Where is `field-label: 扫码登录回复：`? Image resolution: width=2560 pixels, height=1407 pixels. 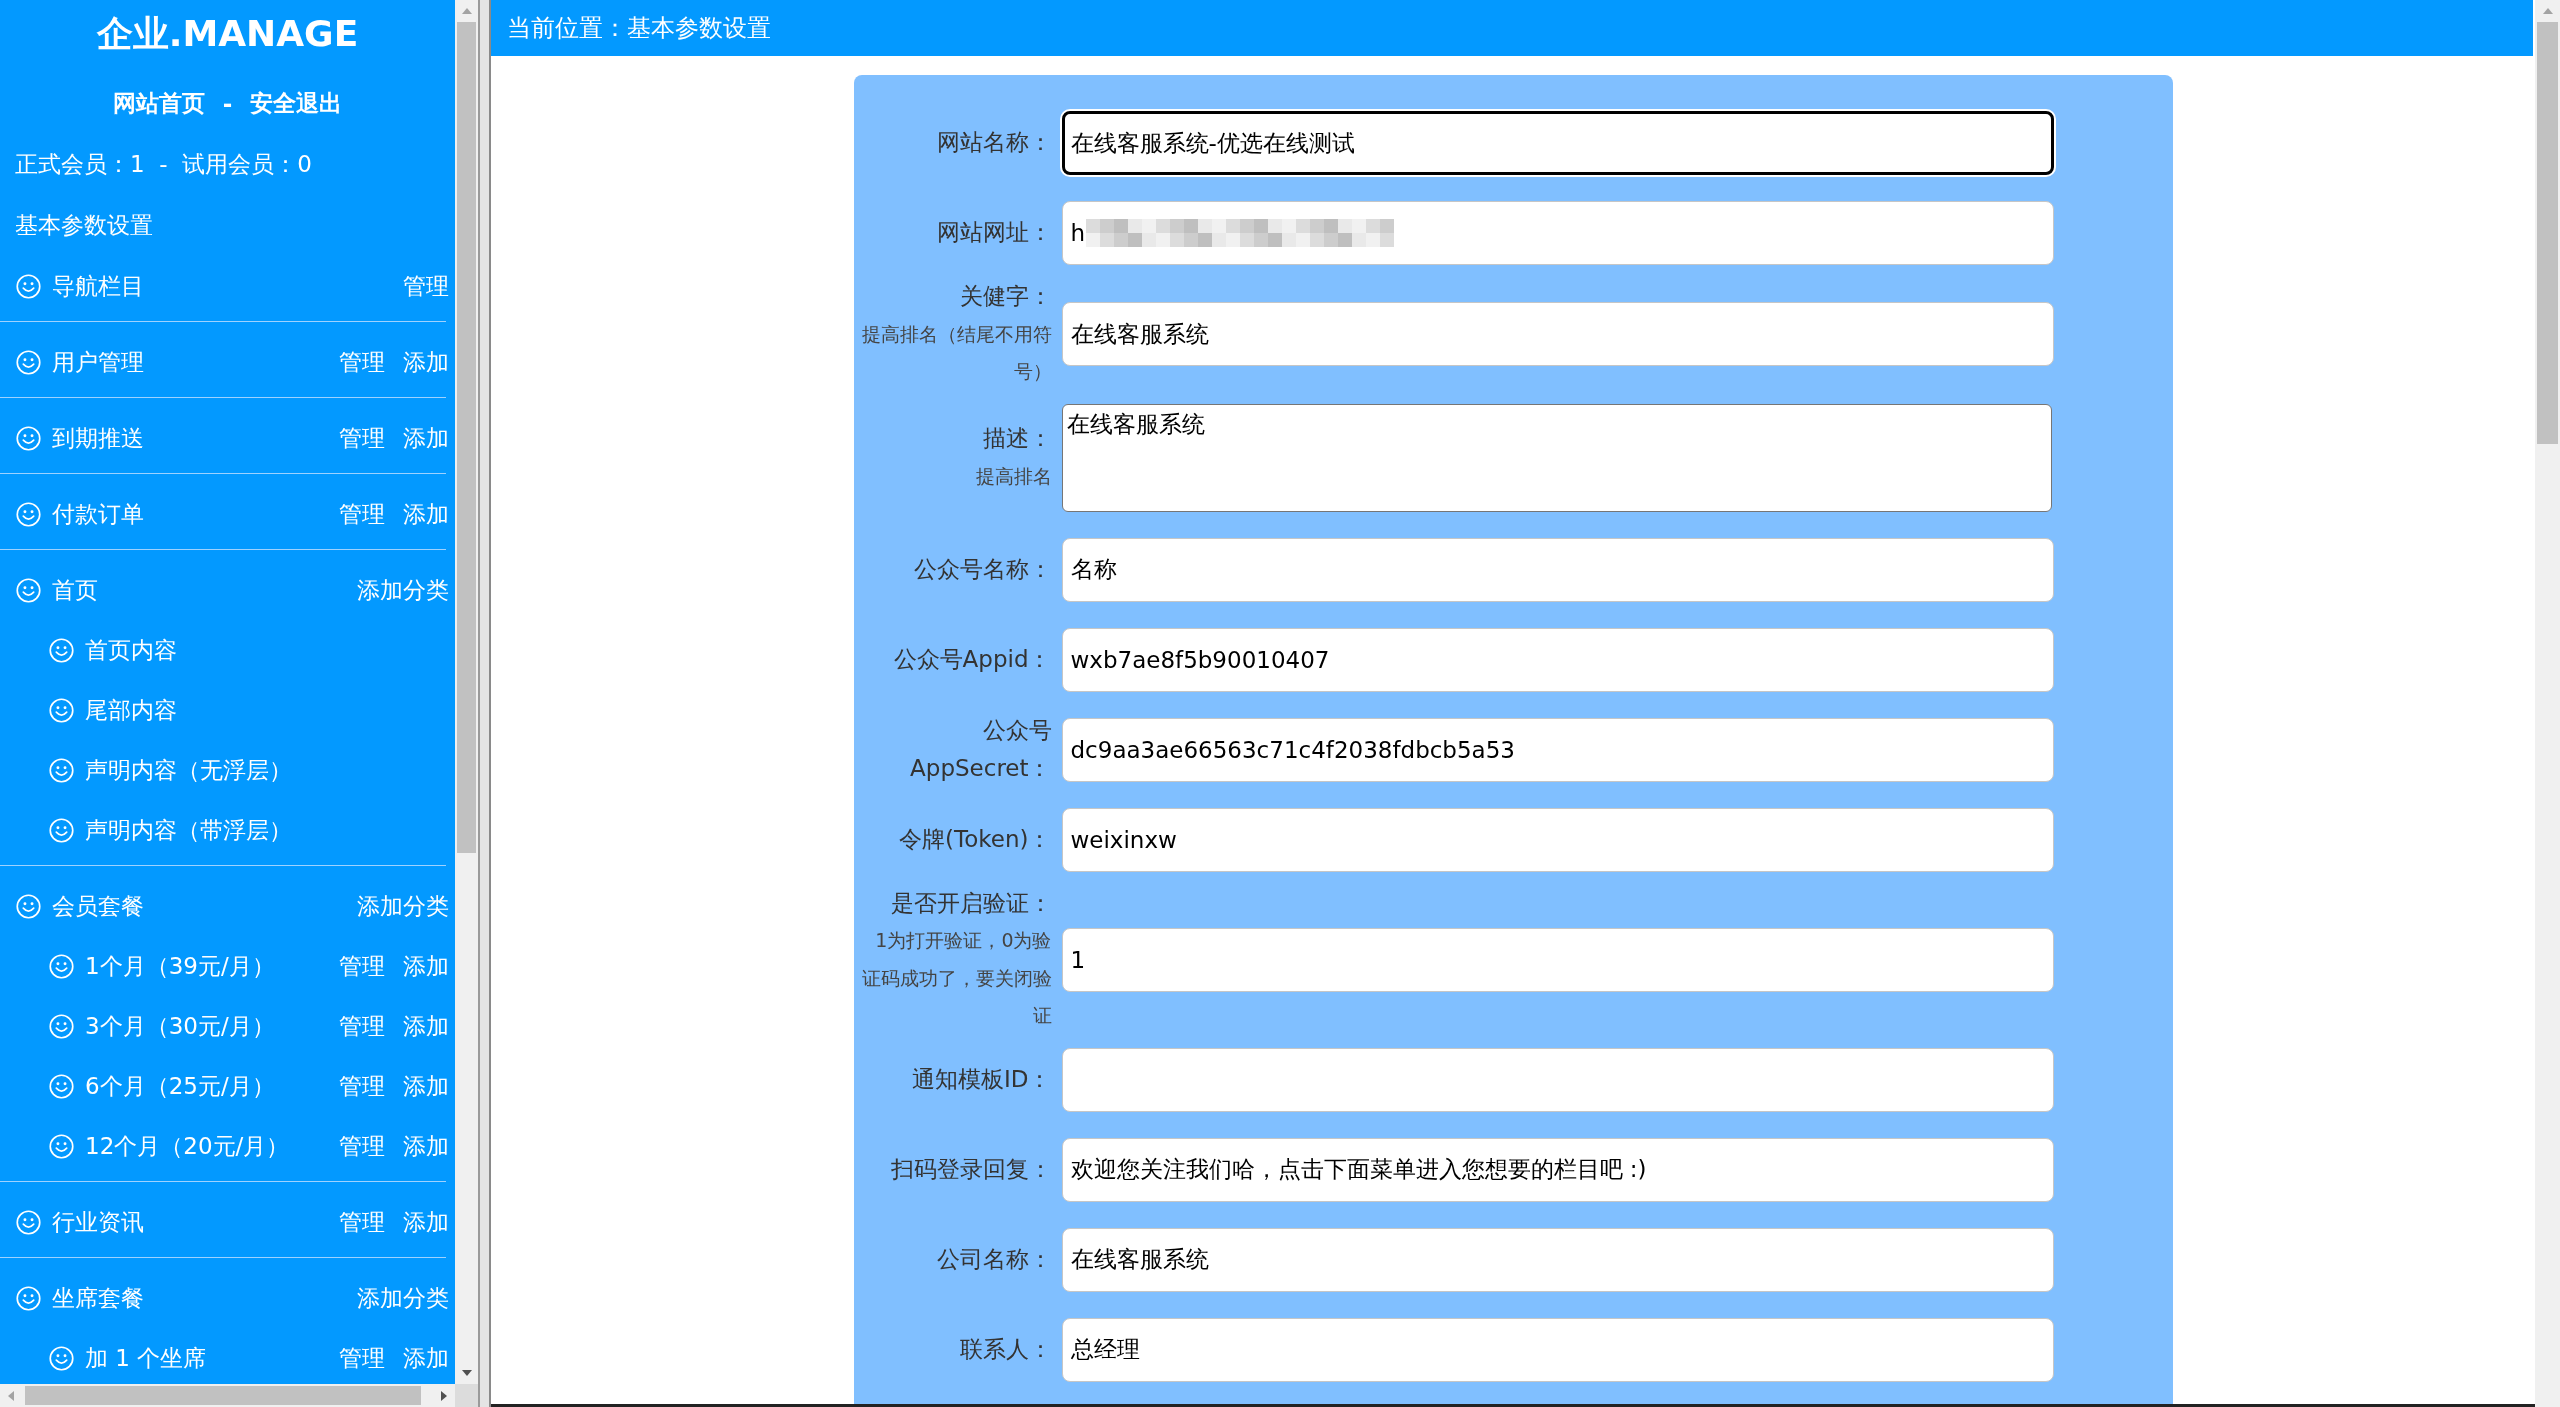
field-label: 扫码登录回复： is located at coordinates (971, 1169).